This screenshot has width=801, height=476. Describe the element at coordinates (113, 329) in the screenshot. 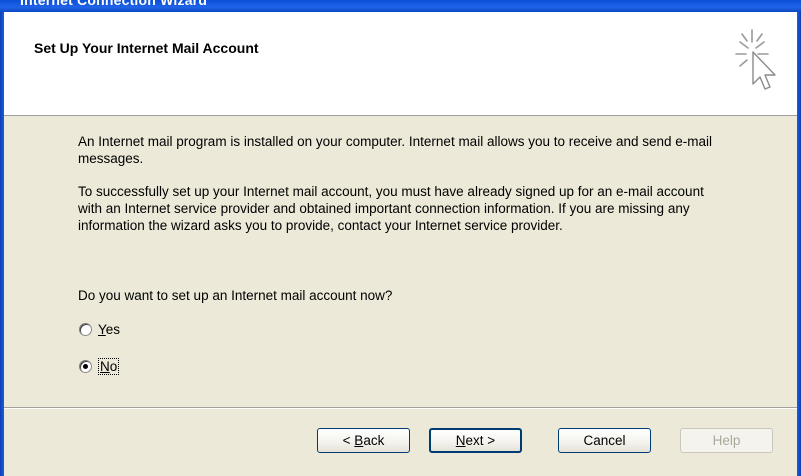

I see `radio-yes-label-rest: es` at that location.